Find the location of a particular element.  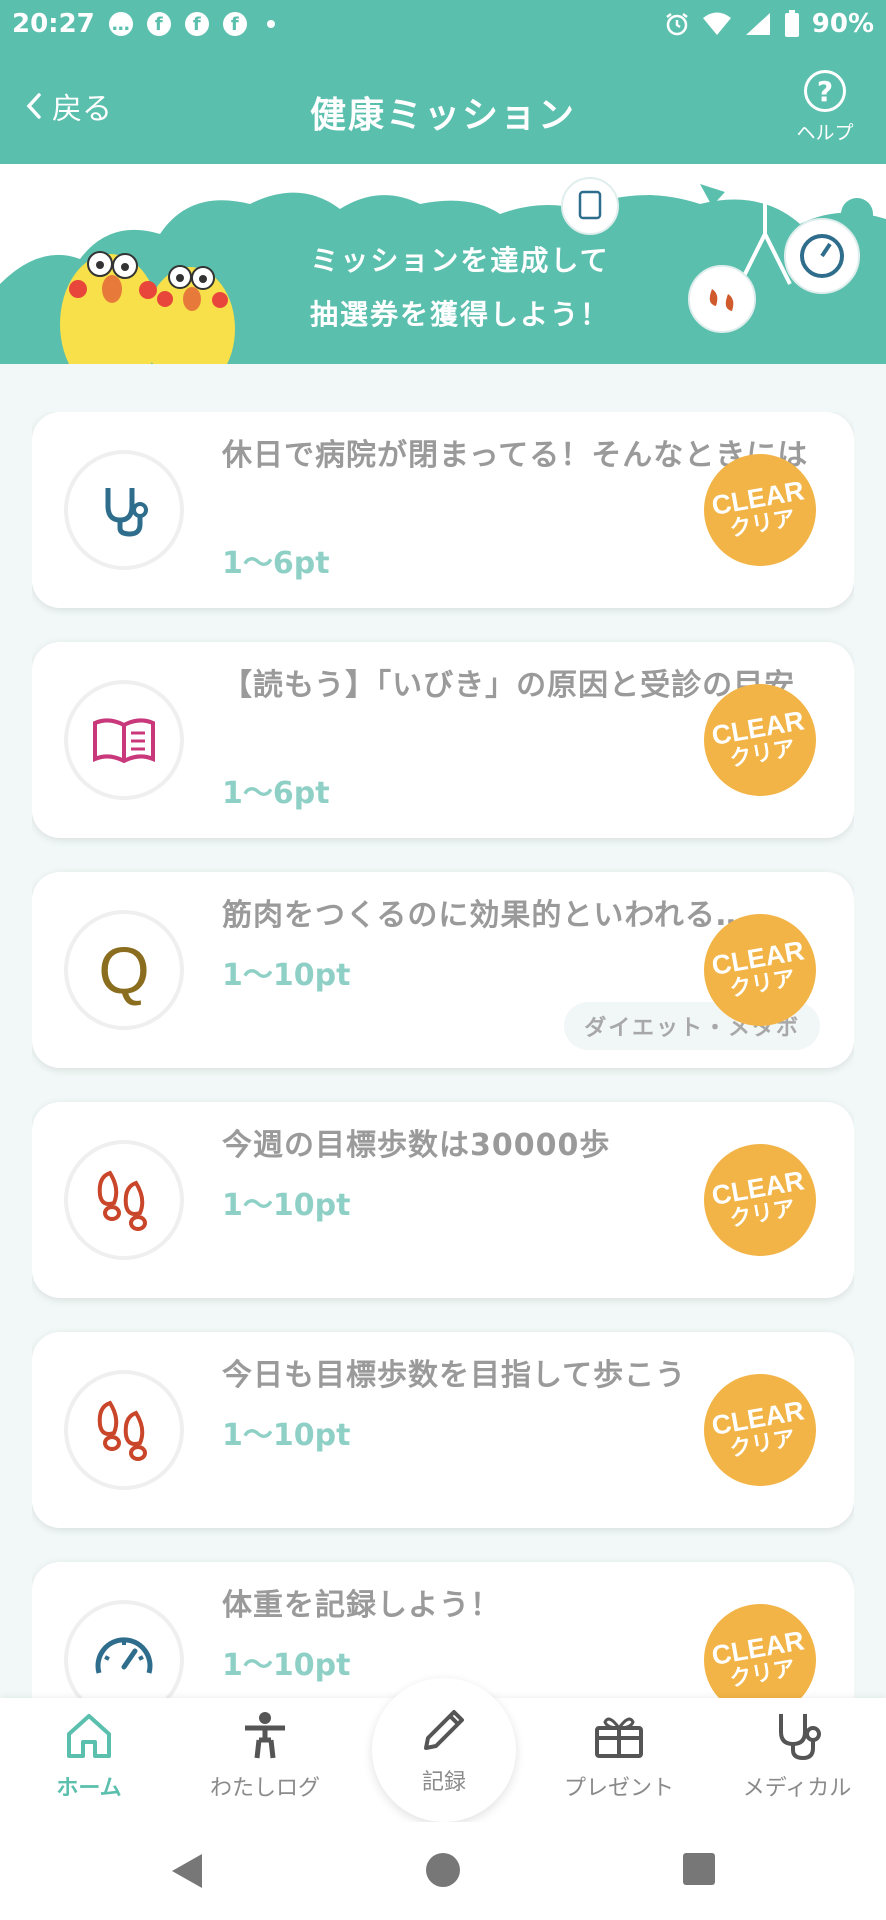

mission-card: 今週の目標歩数は30000歩 1〜10pt CLEAR クリア is located at coordinates (443, 1200).